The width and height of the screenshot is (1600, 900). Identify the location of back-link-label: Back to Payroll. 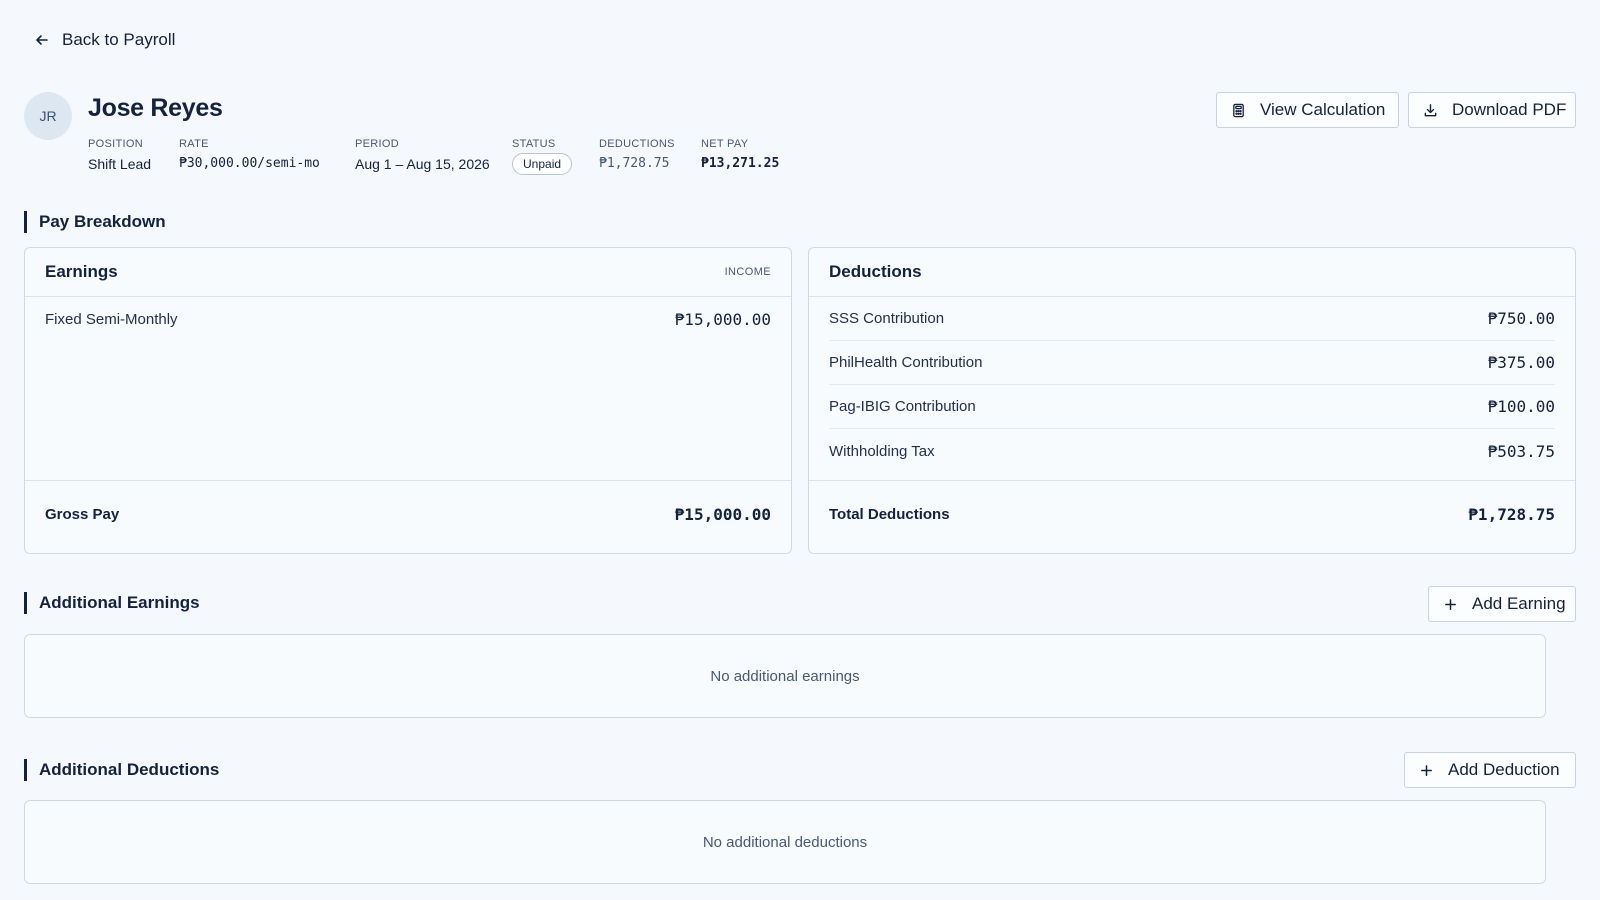
(119, 39).